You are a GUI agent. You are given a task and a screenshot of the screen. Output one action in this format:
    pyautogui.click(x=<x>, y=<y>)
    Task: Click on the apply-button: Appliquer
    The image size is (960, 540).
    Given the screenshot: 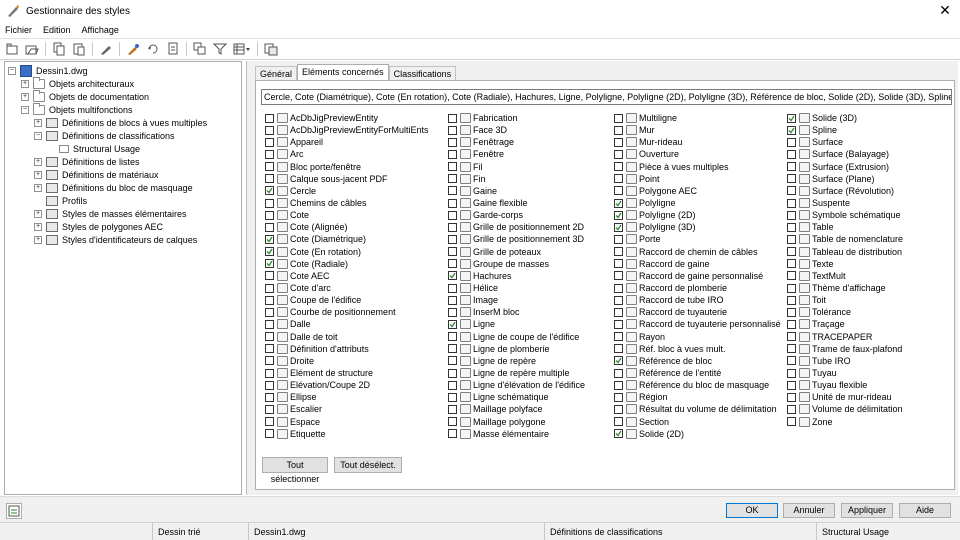 What is the action you would take?
    pyautogui.click(x=867, y=510)
    